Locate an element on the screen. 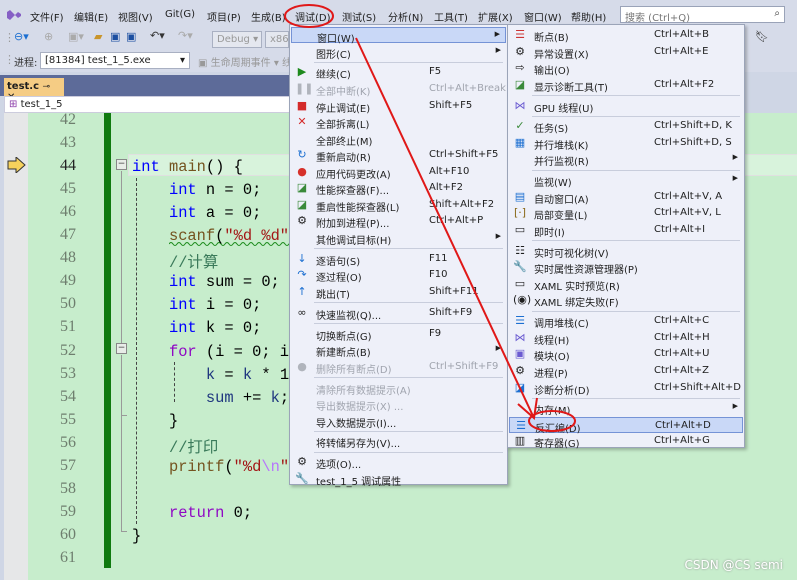 The height and width of the screenshot is (580, 797). annotation-circle-disassembly is located at coordinates (552, 421).